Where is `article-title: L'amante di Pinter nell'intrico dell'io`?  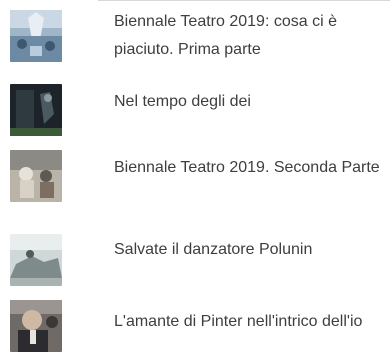 article-title: L'amante di Pinter nell'intrico dell'io is located at coordinates (249, 322).